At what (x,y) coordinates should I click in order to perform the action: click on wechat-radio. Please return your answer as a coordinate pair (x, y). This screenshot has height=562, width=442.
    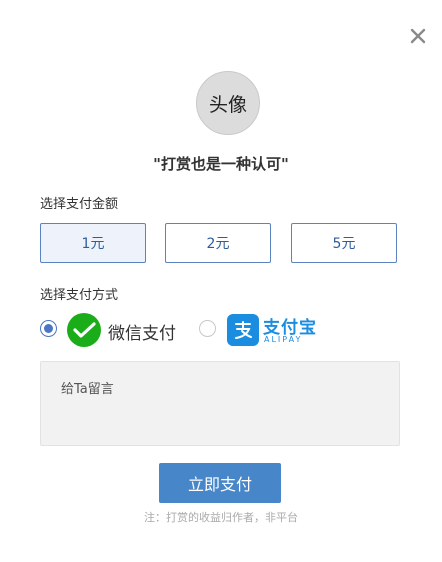
    Looking at the image, I should click on (48, 328).